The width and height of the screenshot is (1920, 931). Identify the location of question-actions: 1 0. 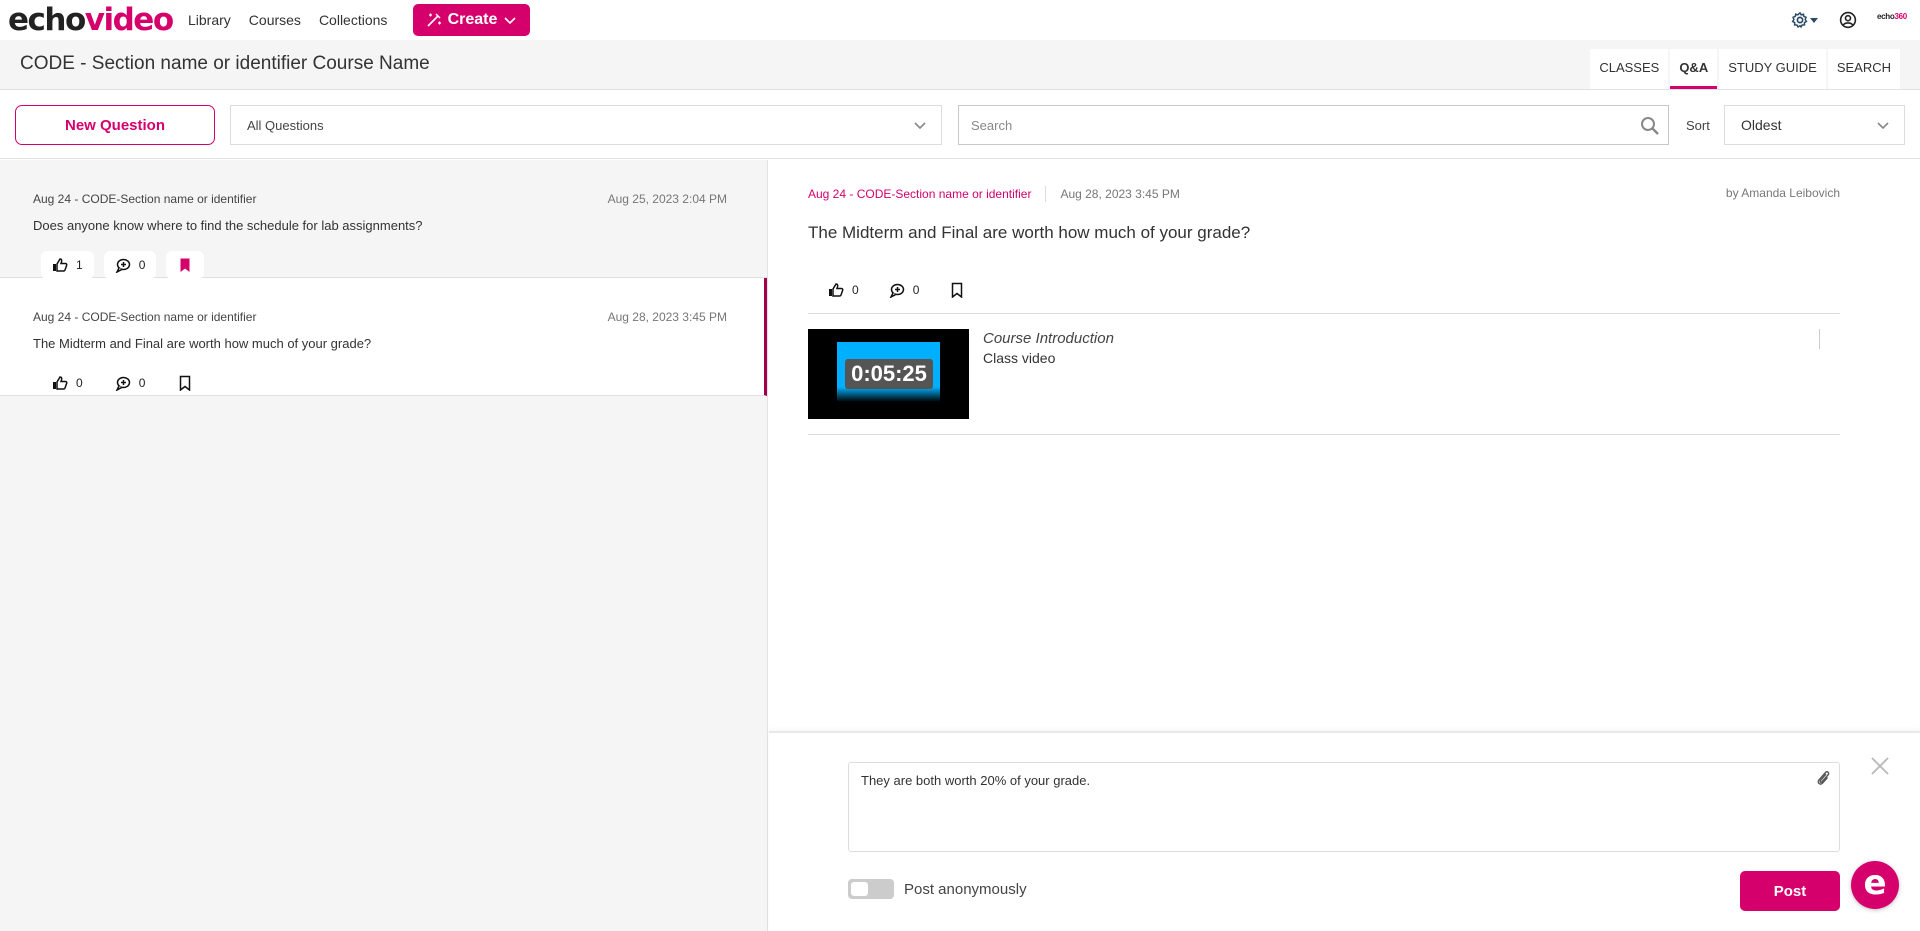
(123, 265).